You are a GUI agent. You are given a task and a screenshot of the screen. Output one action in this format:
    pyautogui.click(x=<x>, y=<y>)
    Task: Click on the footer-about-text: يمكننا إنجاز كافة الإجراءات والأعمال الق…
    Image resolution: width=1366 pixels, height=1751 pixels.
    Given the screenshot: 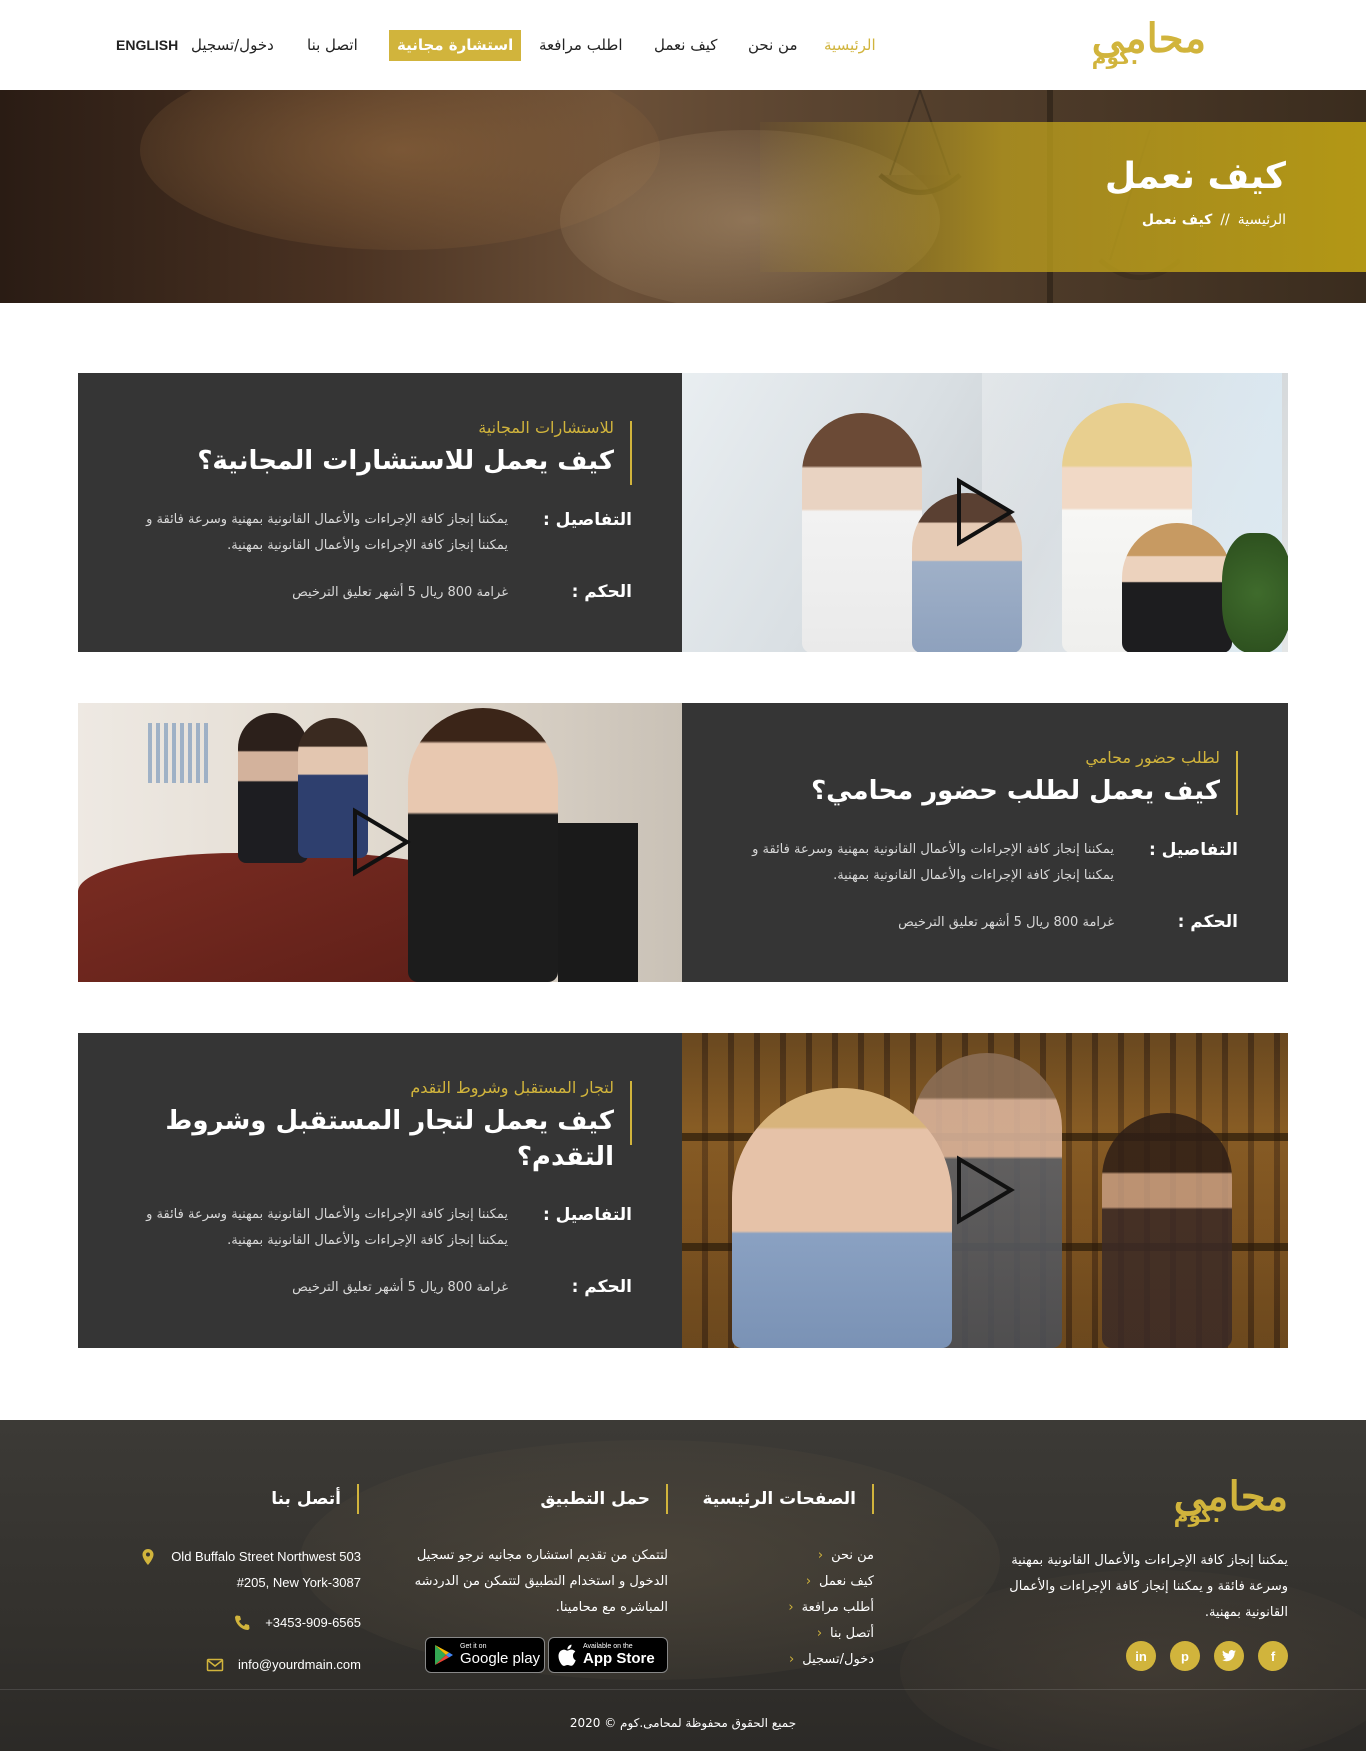 What is the action you would take?
    pyautogui.click(x=1148, y=1586)
    